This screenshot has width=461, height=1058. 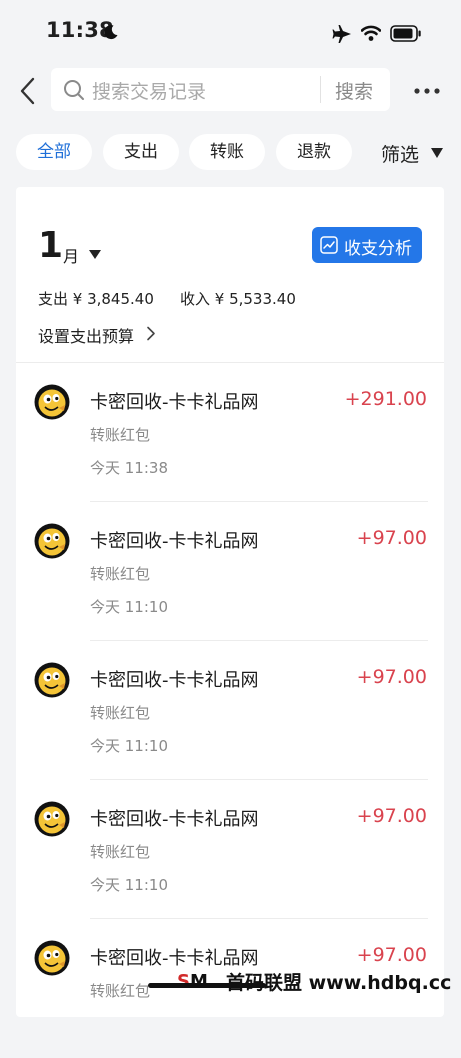 What do you see at coordinates (149, 90) in the screenshot?
I see `search-input: 搜索交易记录` at bounding box center [149, 90].